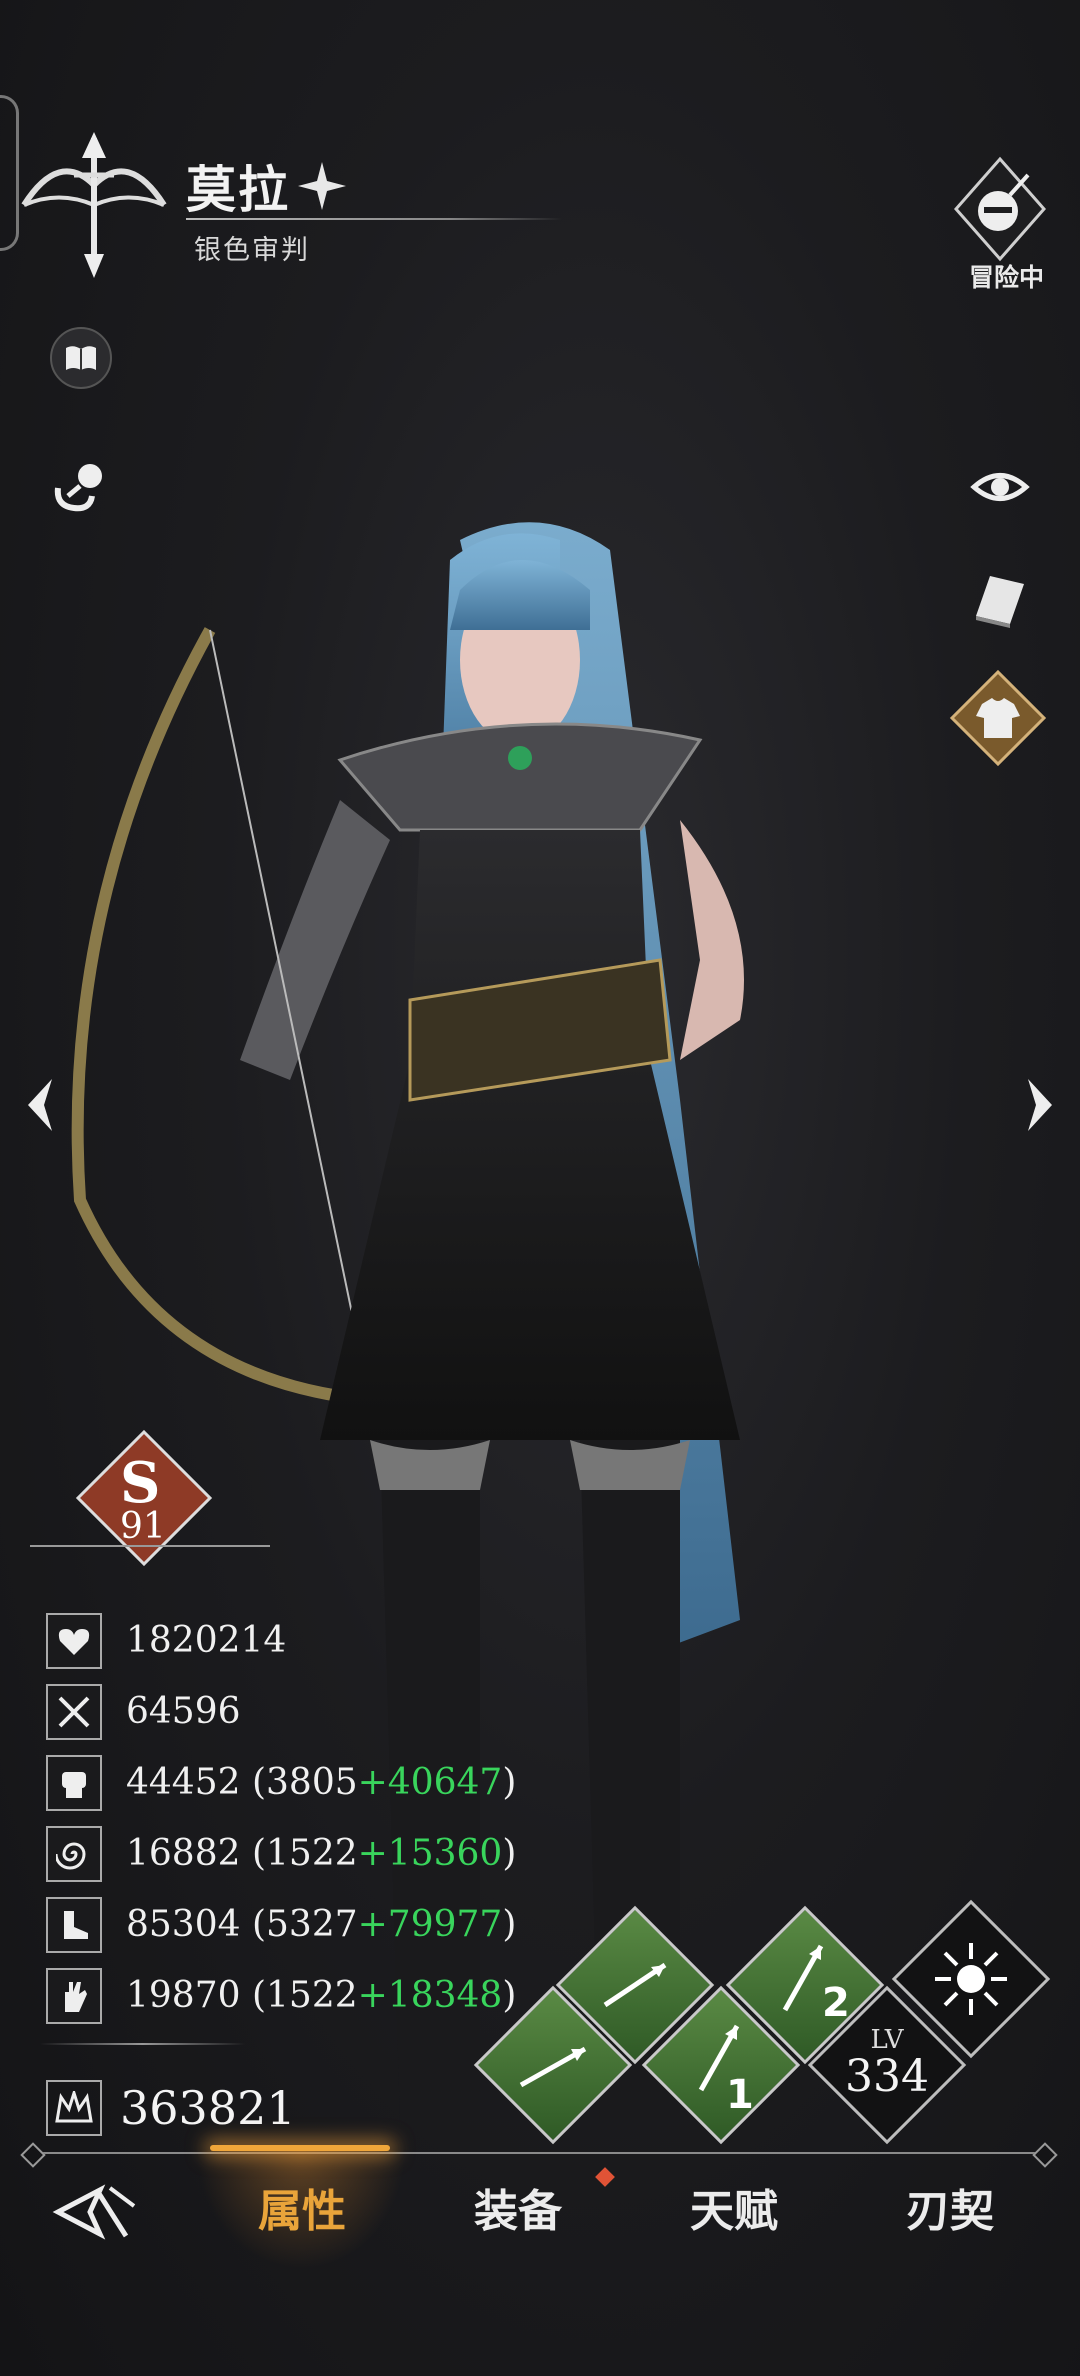 The height and width of the screenshot is (2376, 1080). I want to click on book-icon, so click(81, 358).